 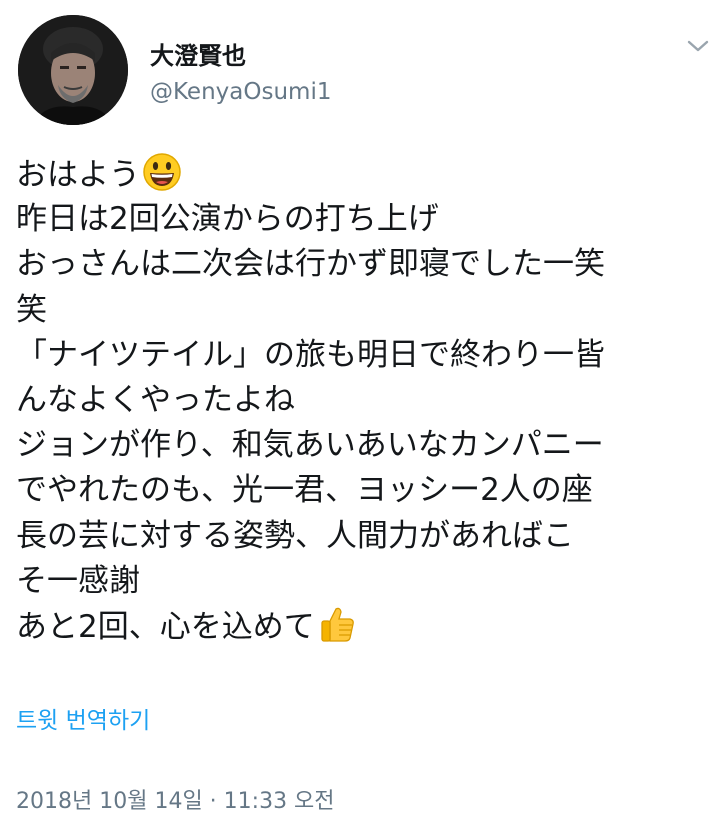 I want to click on tweet-line: でやれたのも、光一君、ヨッシー2人の座, so click(x=304, y=490).